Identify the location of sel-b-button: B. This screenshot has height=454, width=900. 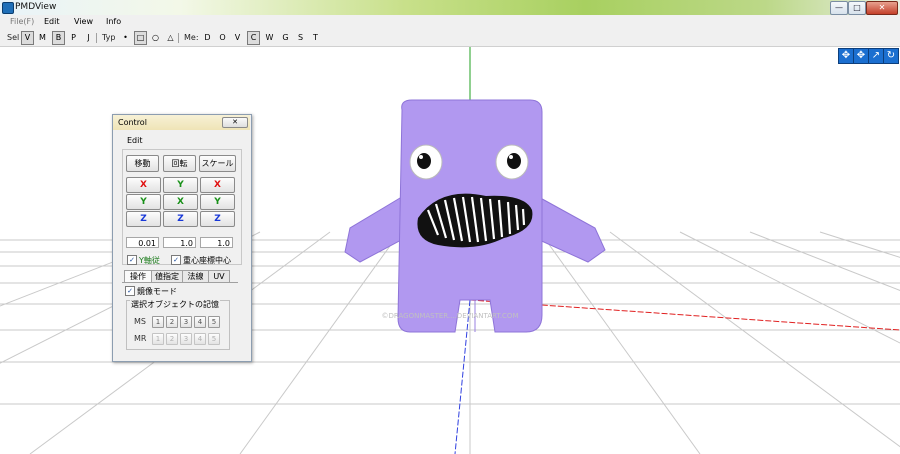
(58, 38).